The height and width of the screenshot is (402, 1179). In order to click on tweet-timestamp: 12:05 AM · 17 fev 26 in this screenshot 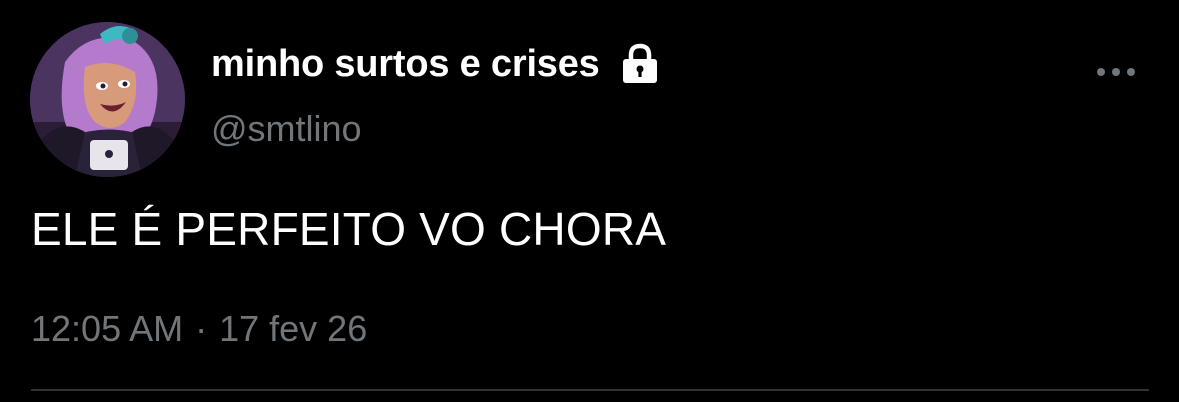, I will do `click(199, 329)`.